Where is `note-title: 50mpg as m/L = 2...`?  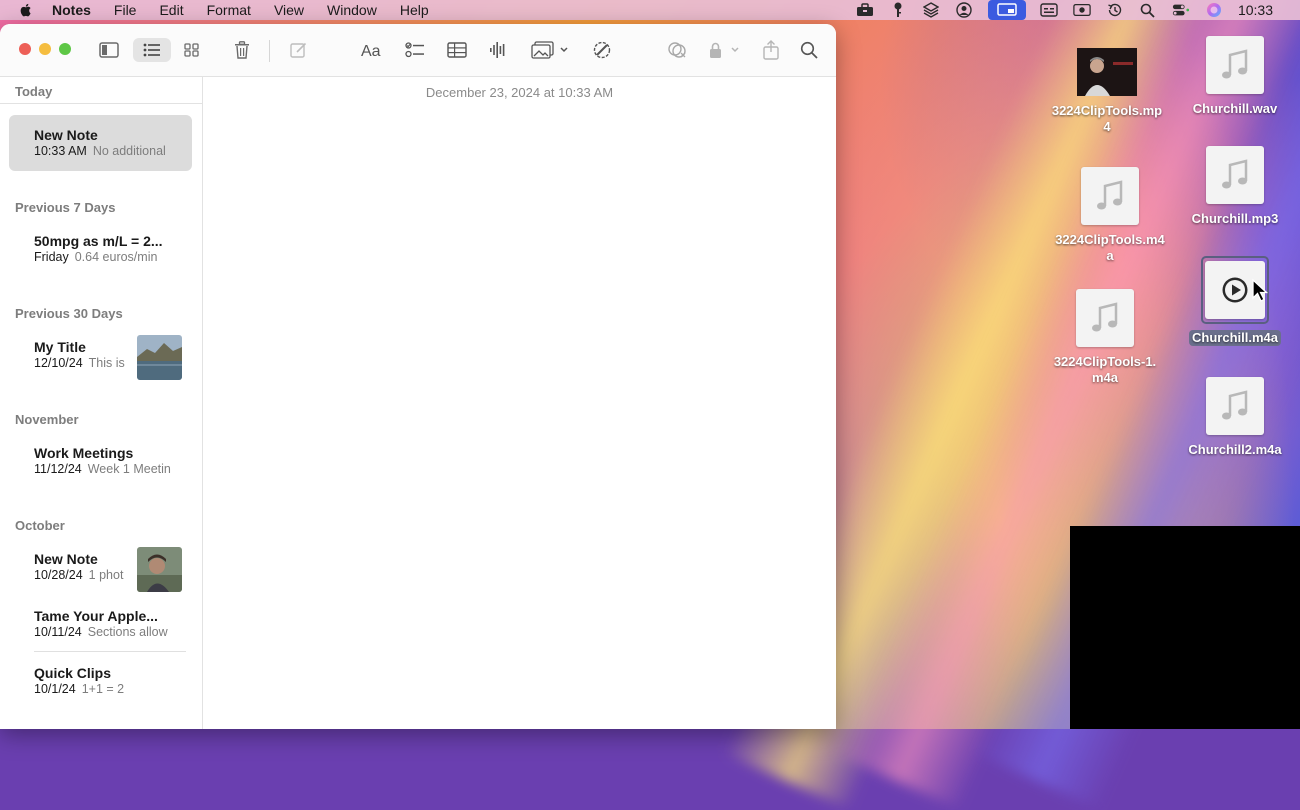
note-title: 50mpg as m/L = 2... is located at coordinates (98, 241).